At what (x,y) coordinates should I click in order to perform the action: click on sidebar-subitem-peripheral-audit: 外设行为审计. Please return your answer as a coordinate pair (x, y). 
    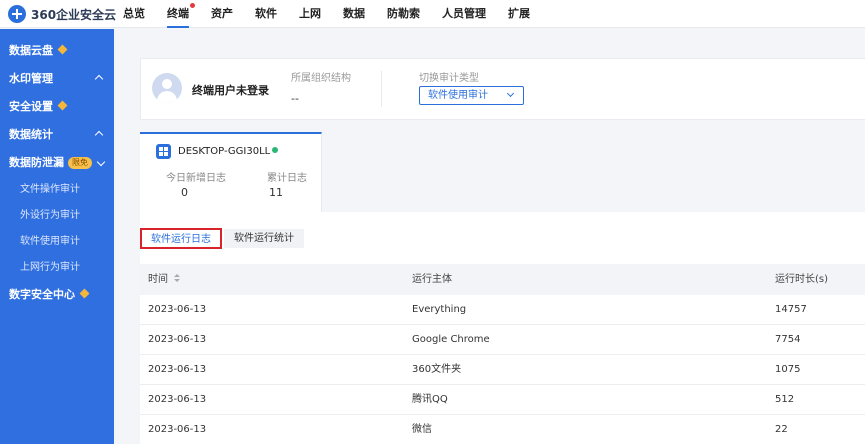
    Looking at the image, I should click on (57, 216).